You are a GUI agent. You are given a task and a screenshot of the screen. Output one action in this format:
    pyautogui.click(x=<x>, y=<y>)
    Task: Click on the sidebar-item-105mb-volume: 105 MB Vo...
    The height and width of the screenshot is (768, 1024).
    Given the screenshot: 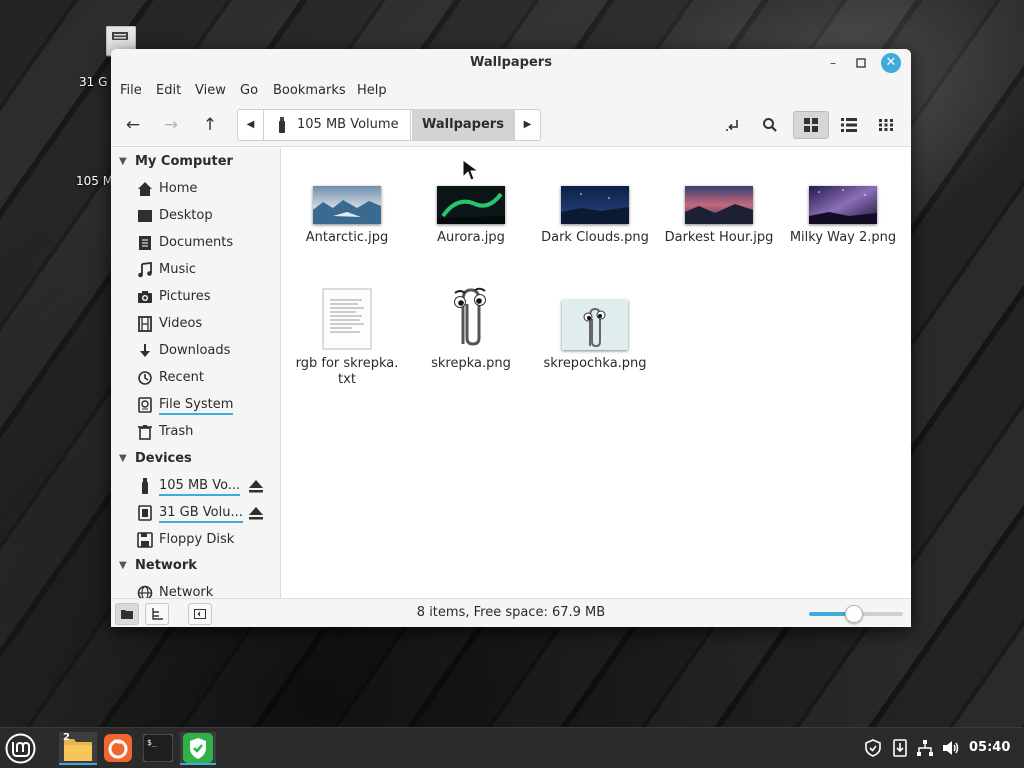 What is the action you would take?
    pyautogui.click(x=195, y=486)
    